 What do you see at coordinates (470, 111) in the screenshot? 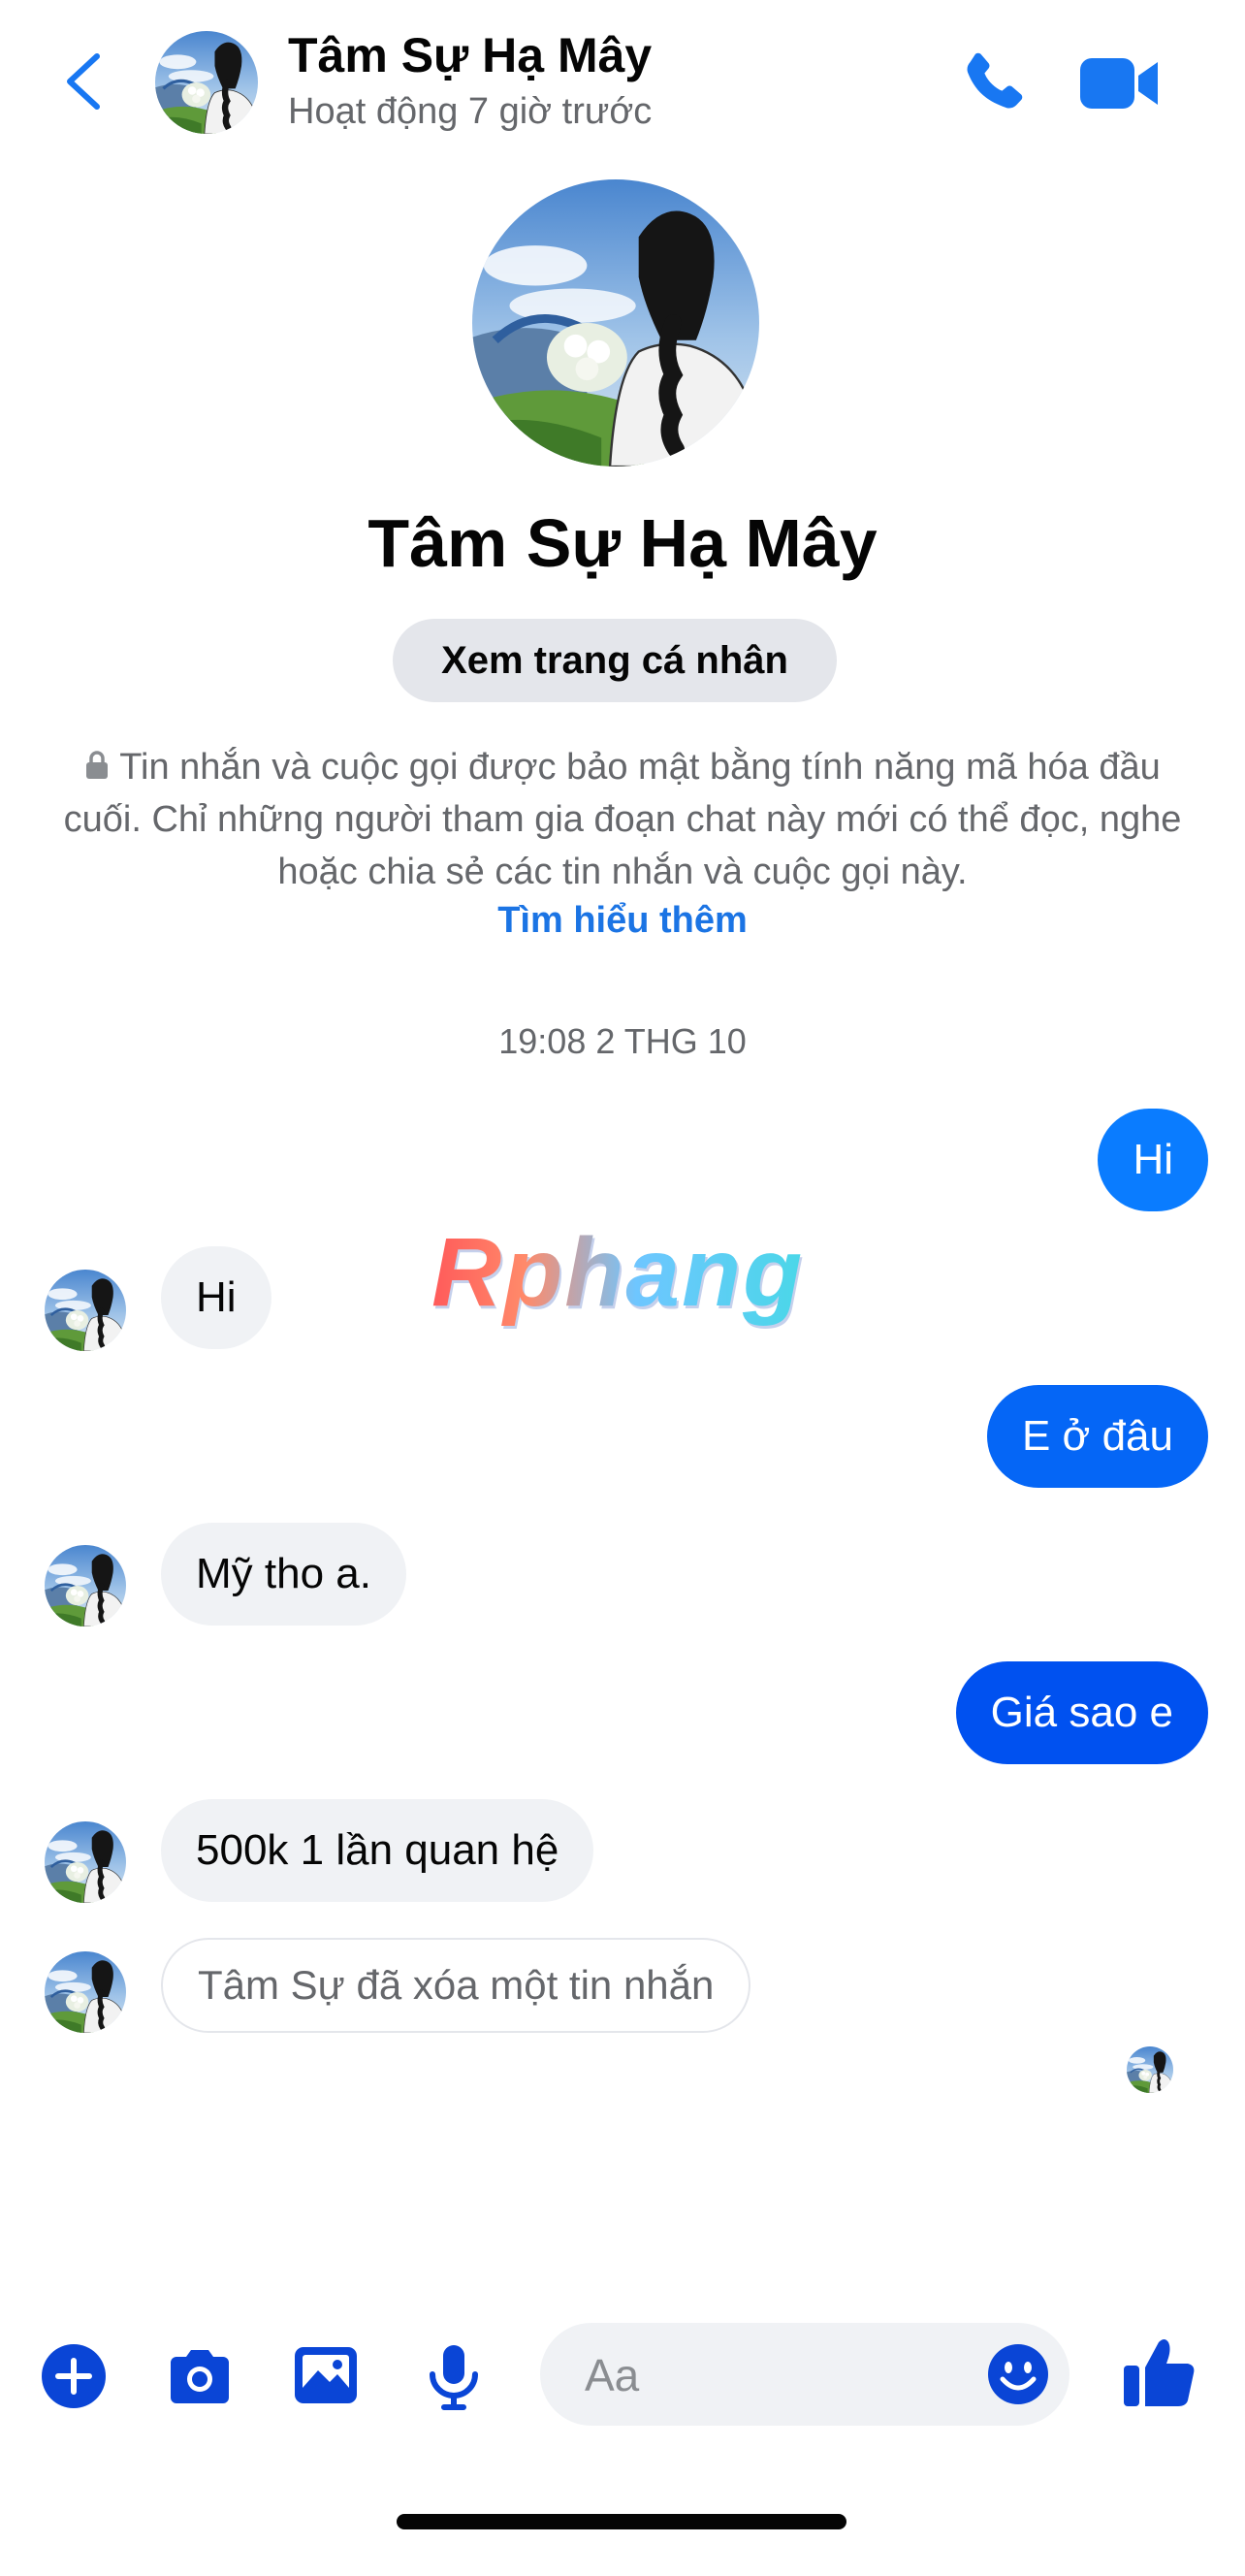
I see `contact-status: Hoạt động 7 giờ trước` at bounding box center [470, 111].